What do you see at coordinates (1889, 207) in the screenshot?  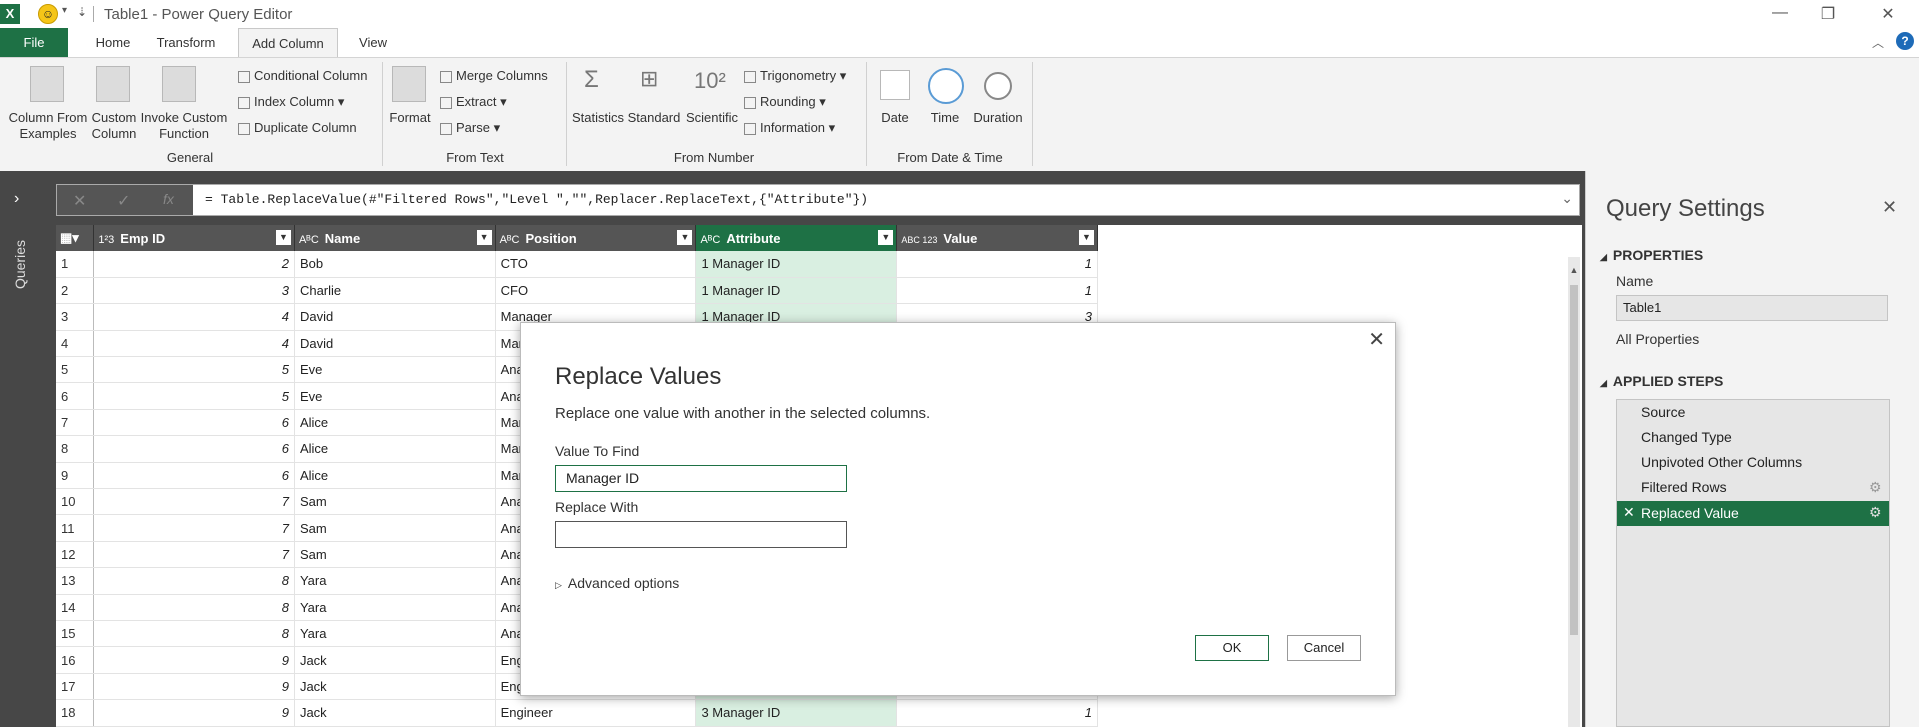 I see `close-pane-icon: ✕` at bounding box center [1889, 207].